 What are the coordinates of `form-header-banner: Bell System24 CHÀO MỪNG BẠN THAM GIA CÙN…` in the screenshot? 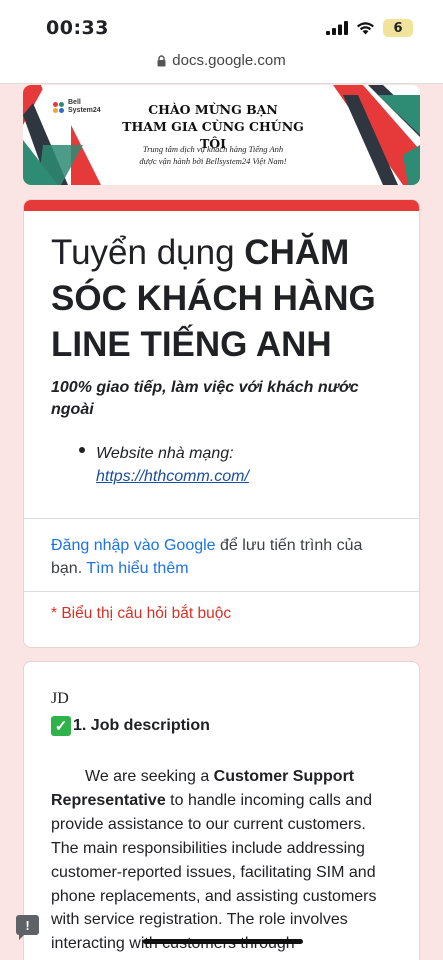 It's located at (221, 135).